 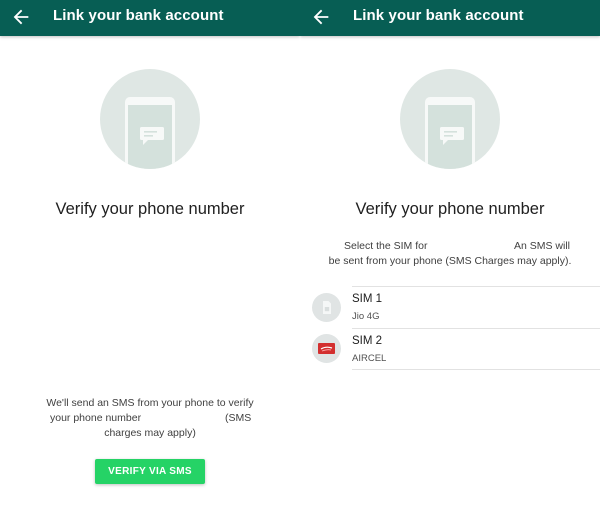 I want to click on sim-option-2: SIM 2 AIRCEL, so click(x=450, y=349).